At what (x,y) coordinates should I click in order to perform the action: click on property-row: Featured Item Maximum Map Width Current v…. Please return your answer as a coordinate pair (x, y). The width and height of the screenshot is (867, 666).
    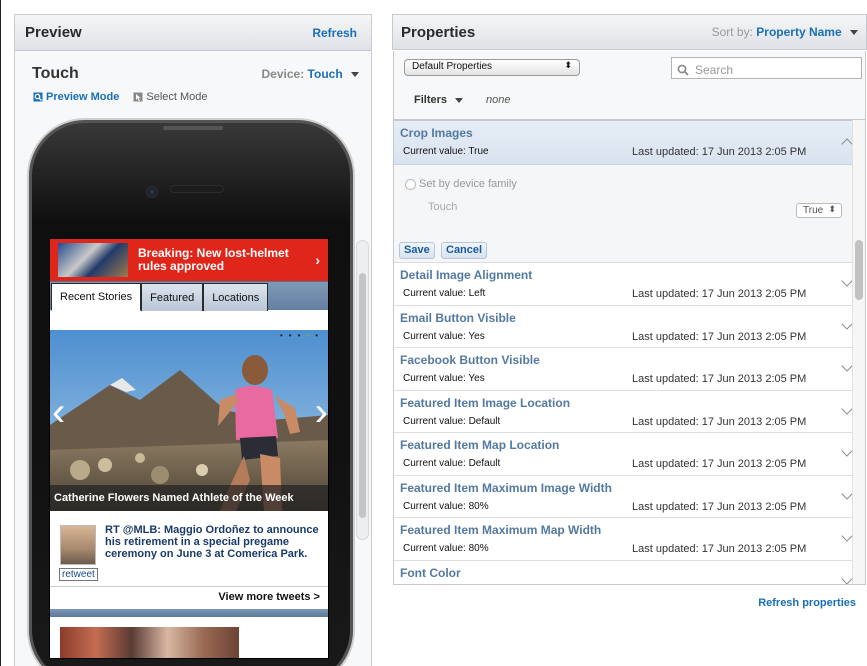
    Looking at the image, I should click on (629, 539).